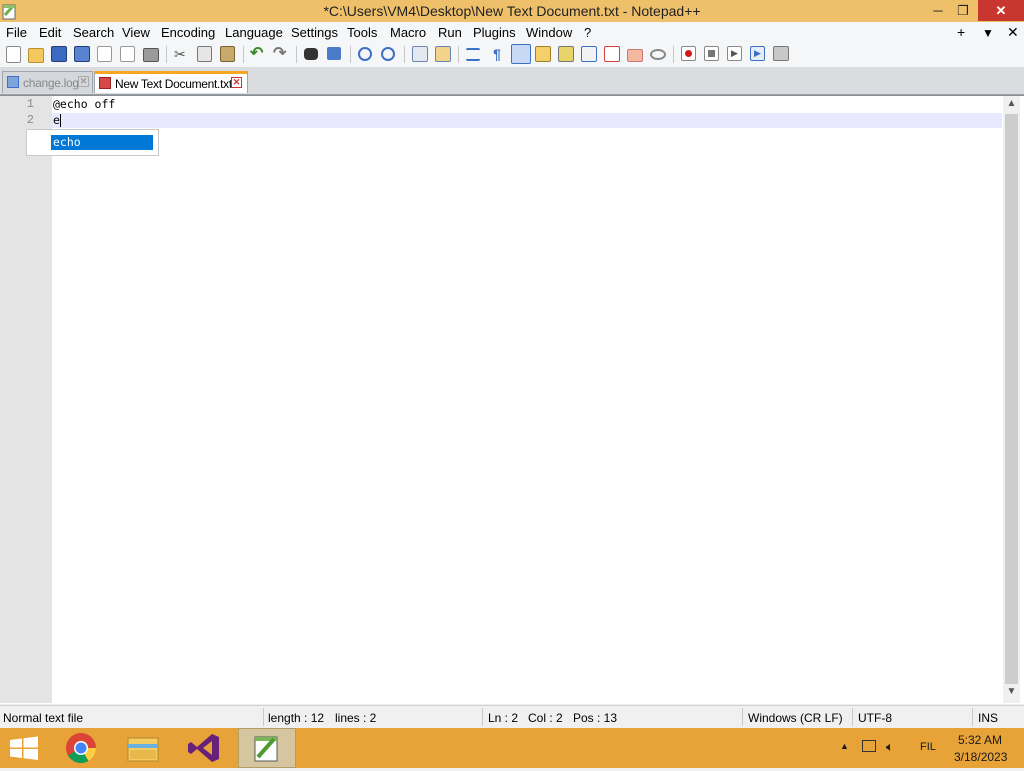 This screenshot has width=1024, height=771. Describe the element at coordinates (47, 82) in the screenshot. I see `tab-change-log: change.log ✕` at that location.